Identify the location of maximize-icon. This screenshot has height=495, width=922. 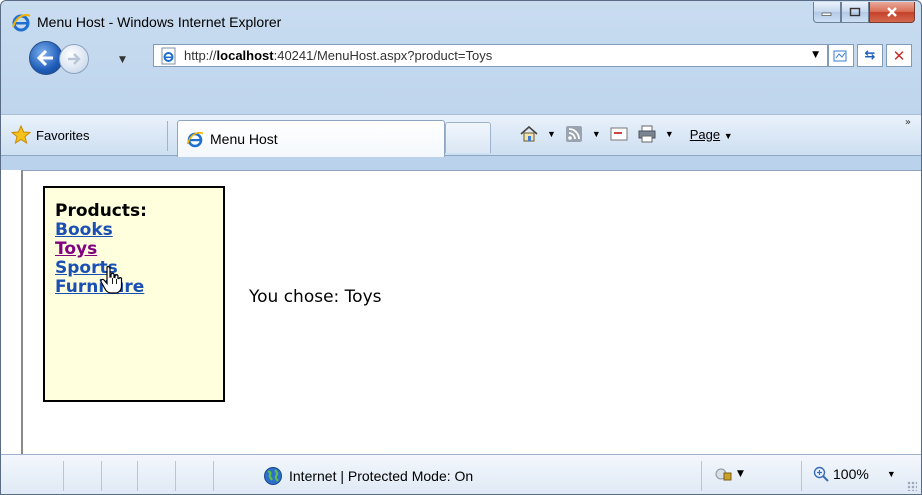
(855, 12).